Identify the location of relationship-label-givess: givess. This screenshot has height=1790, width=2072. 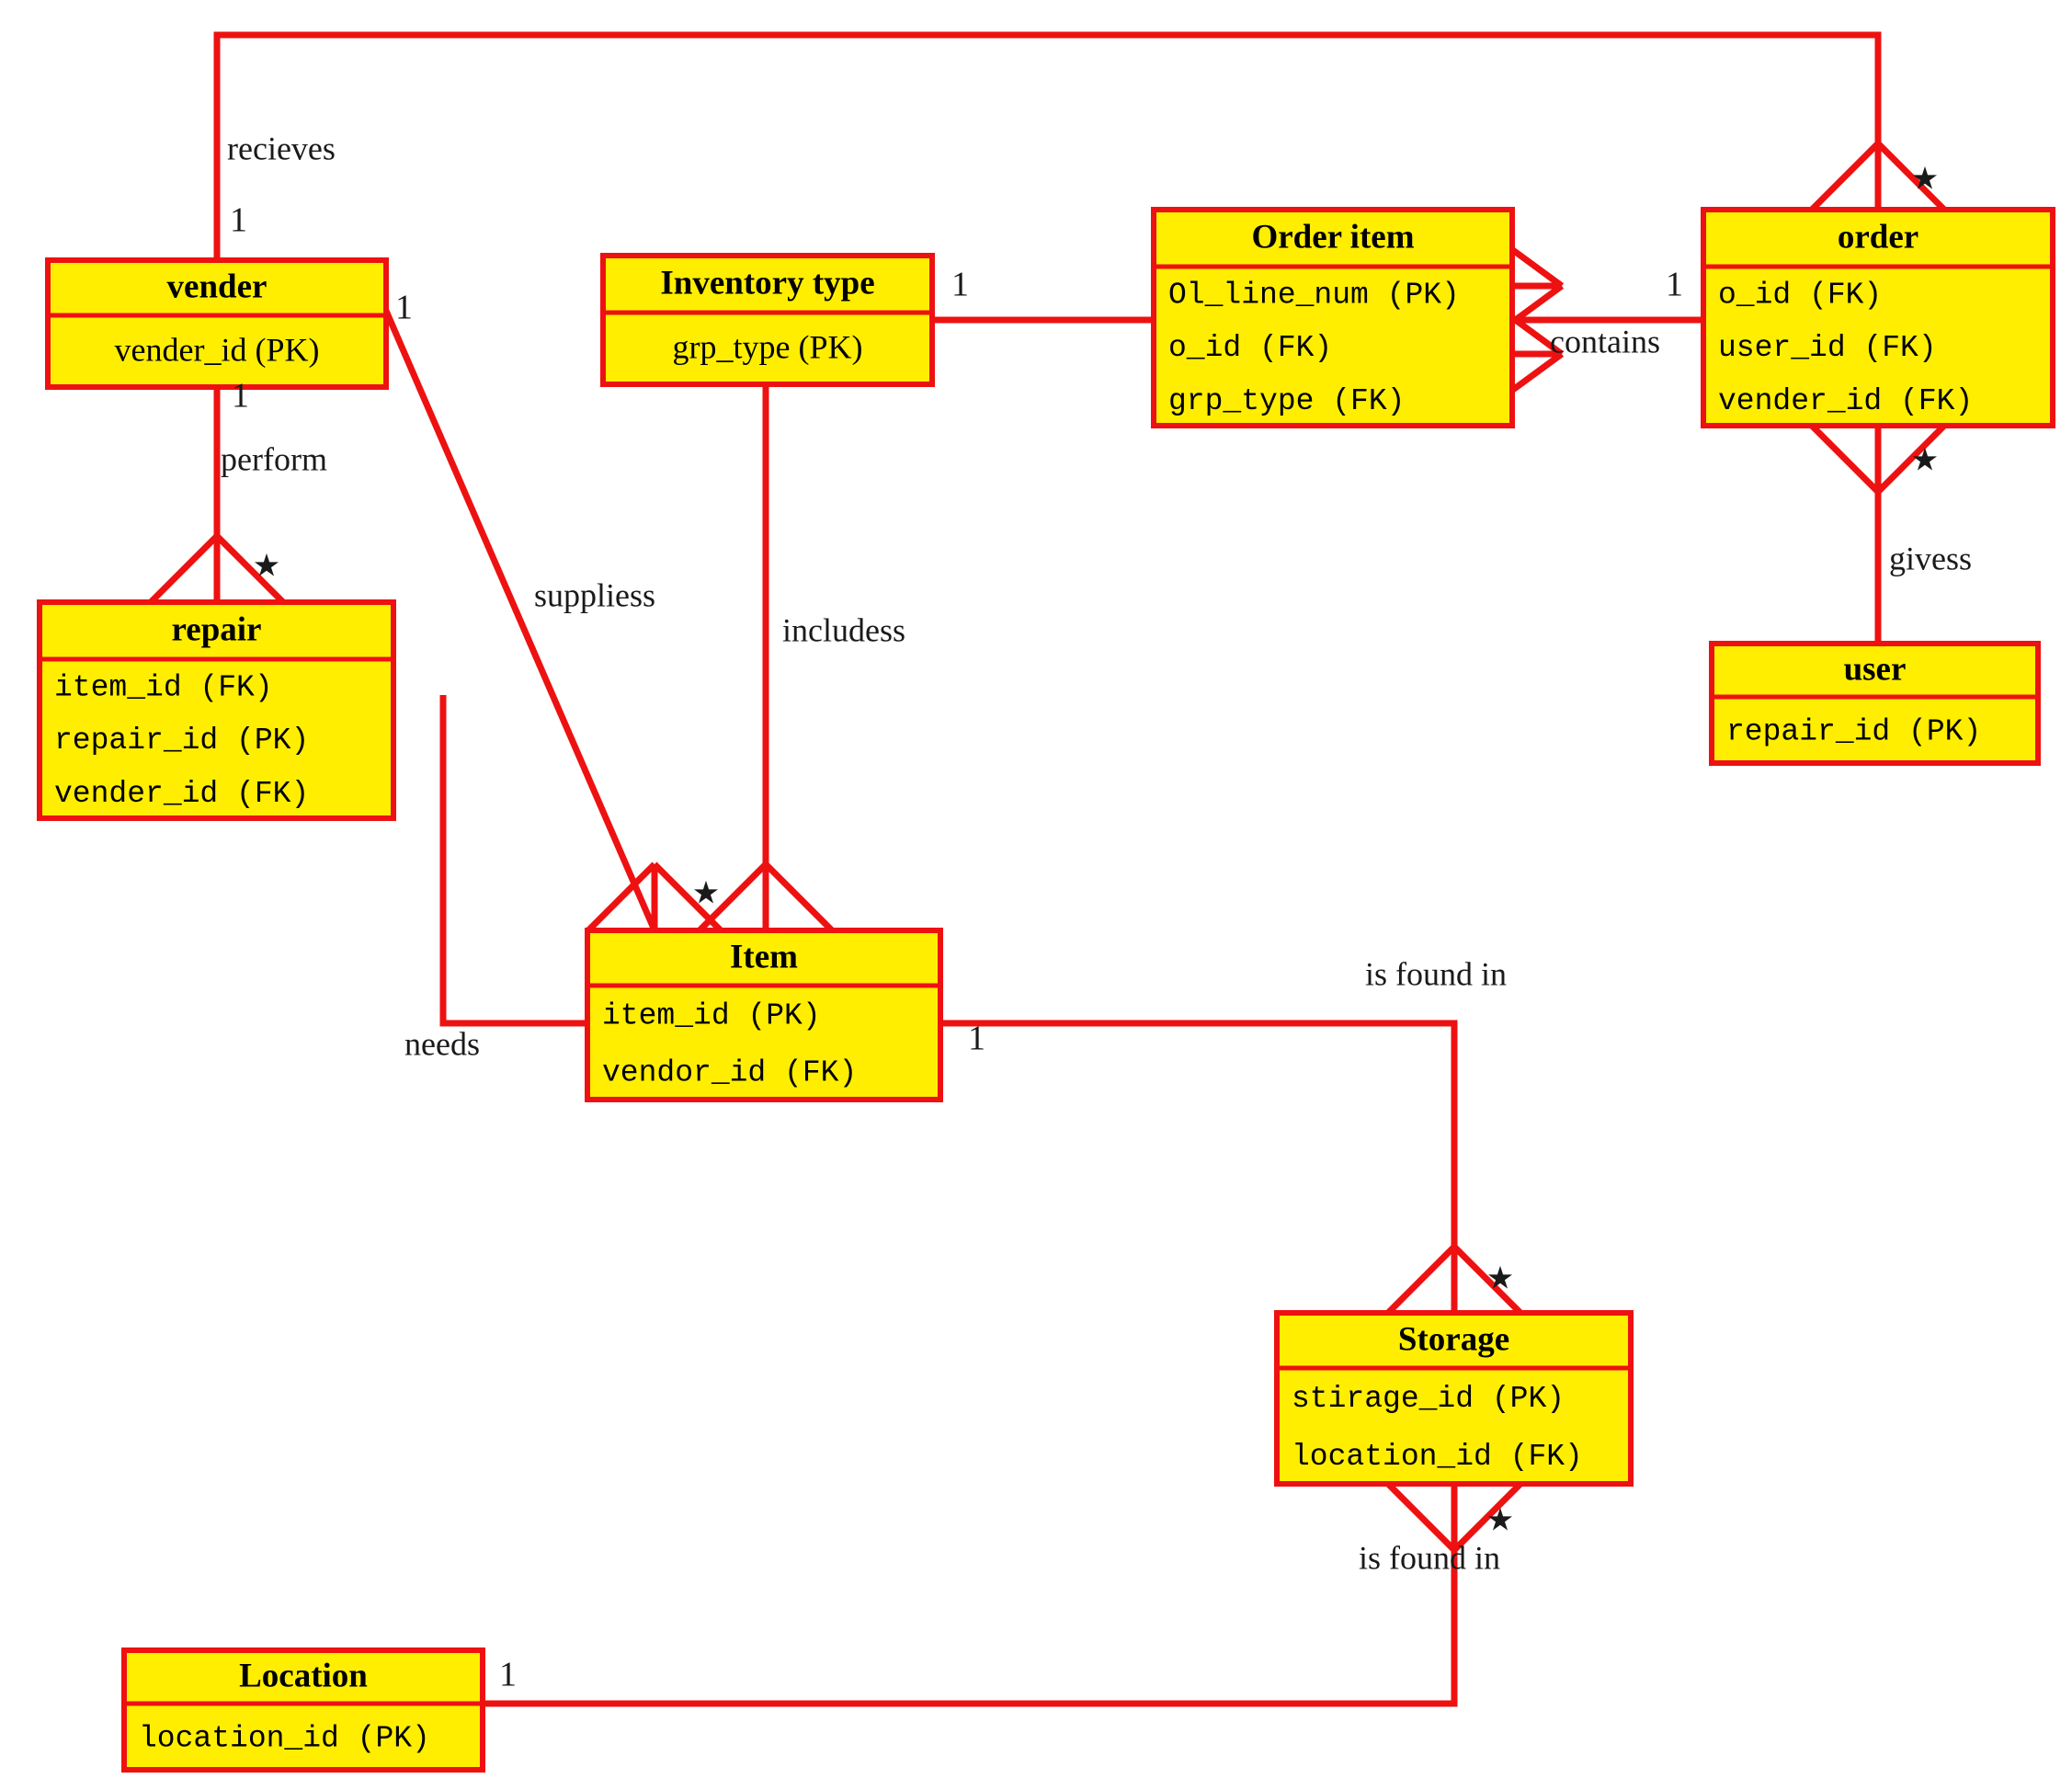
(1931, 558).